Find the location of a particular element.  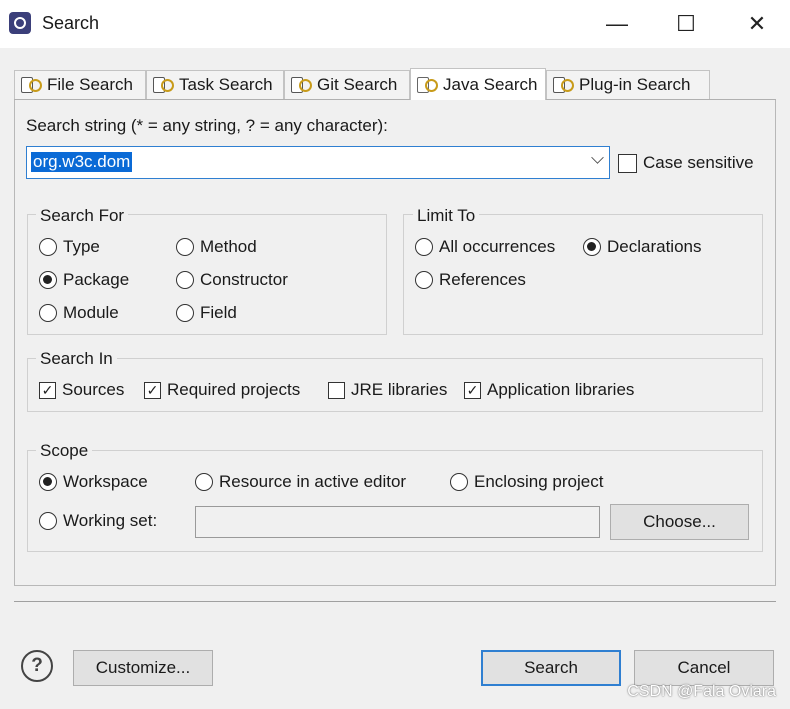

minimize-icon: — is located at coordinates (617, 23).